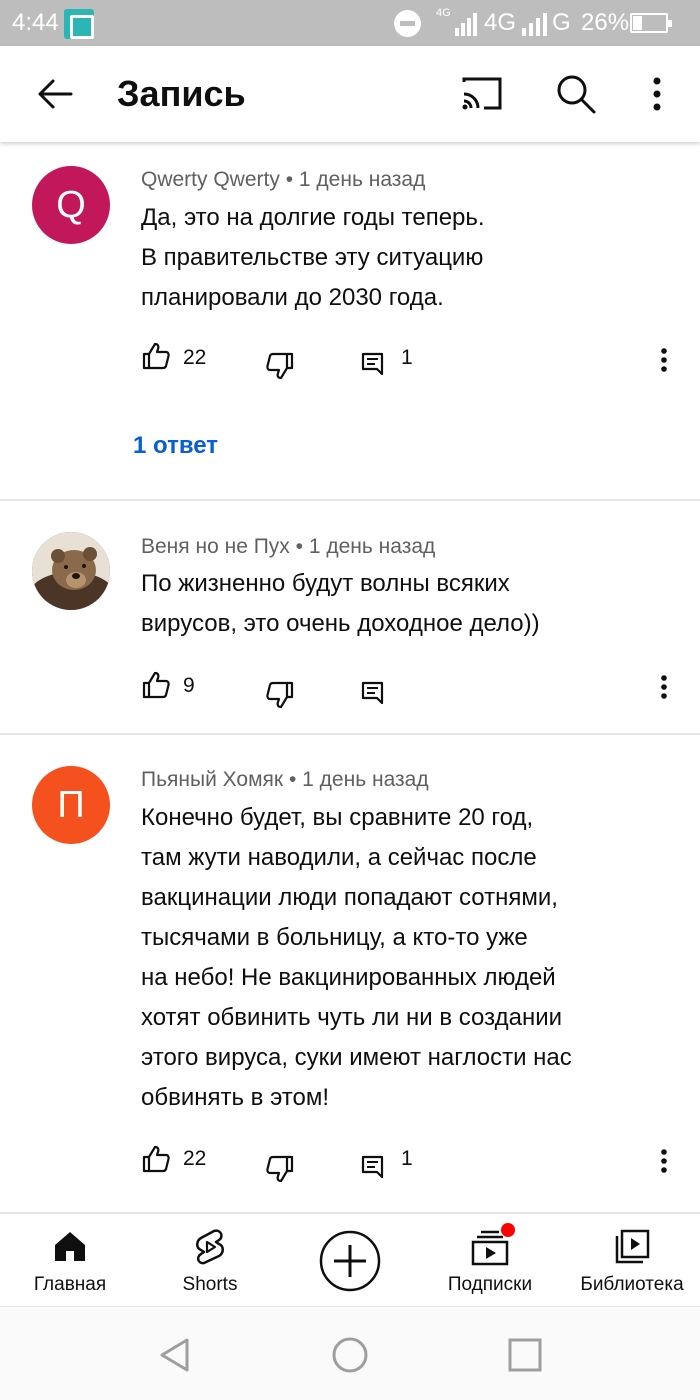 The image size is (700, 1400). Describe the element at coordinates (482, 94) in the screenshot. I see `cast-icon` at that location.